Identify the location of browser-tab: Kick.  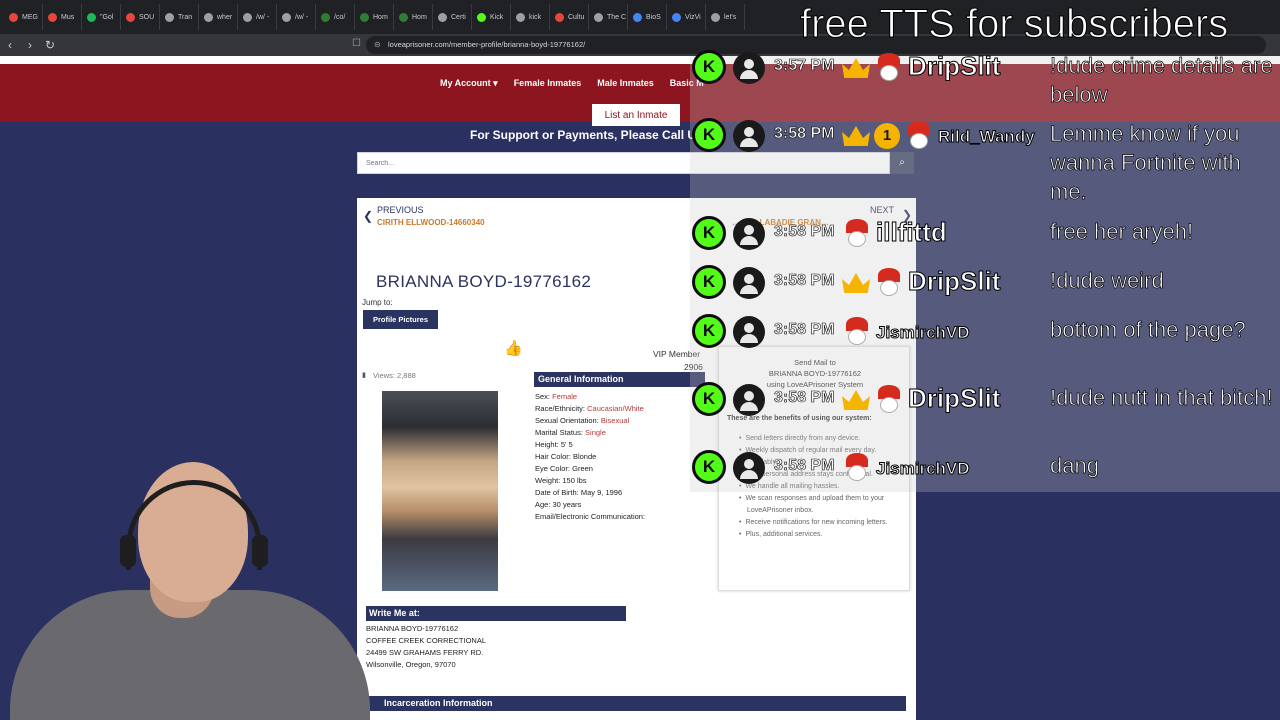
(491, 17).